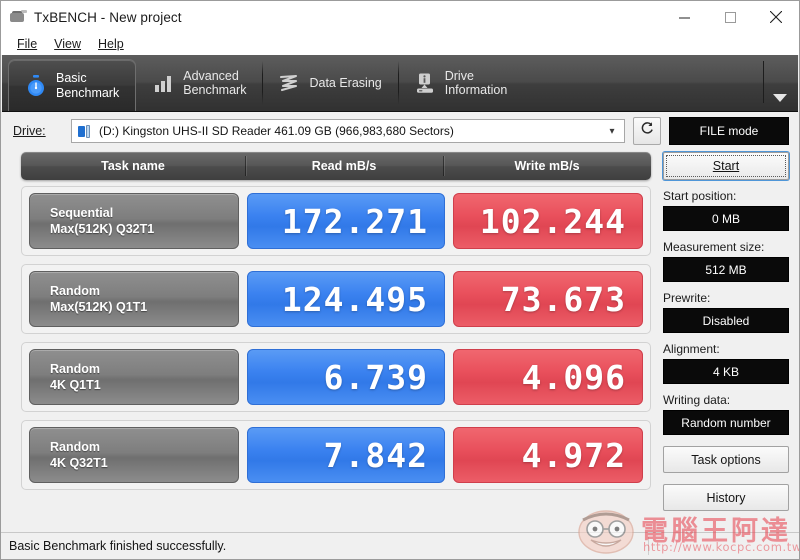  I want to click on removable-drive-icon, so click(86, 131).